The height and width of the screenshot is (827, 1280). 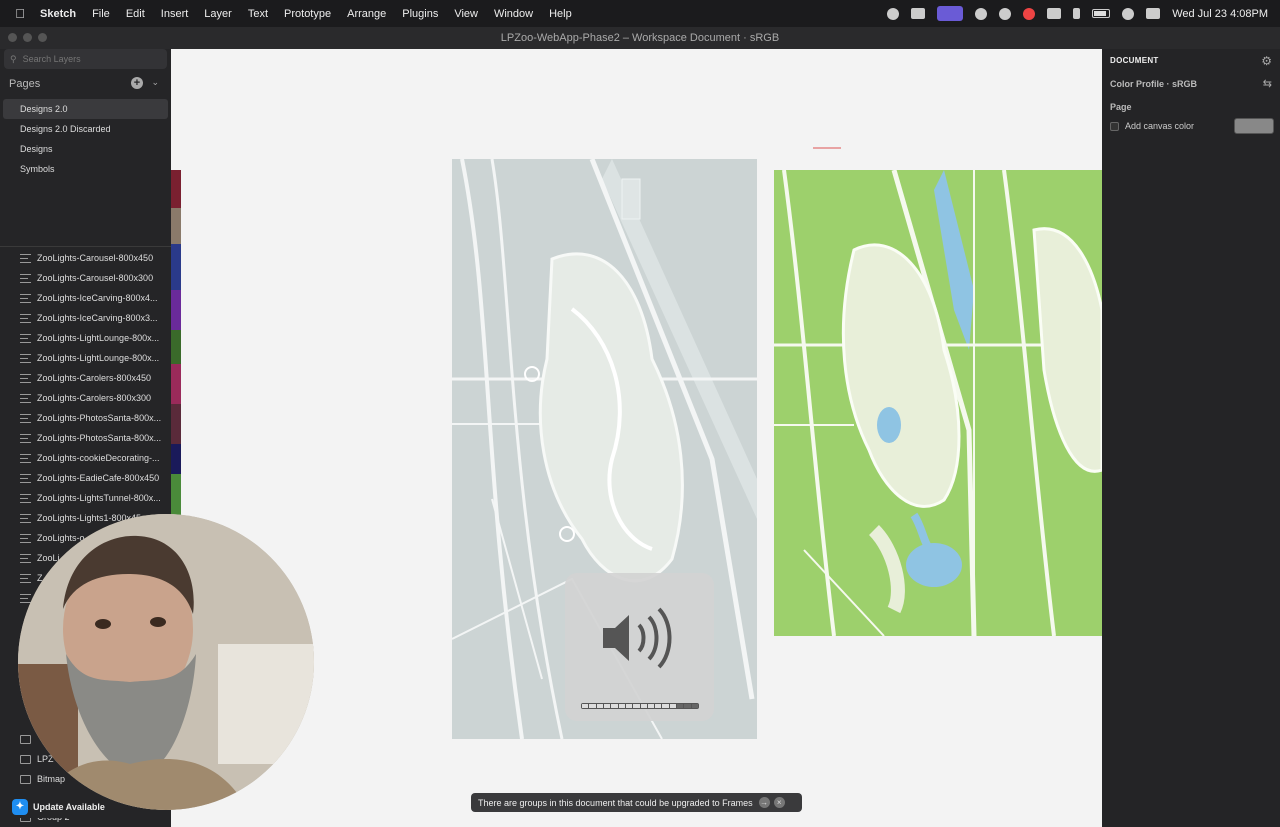 I want to click on menu-app: Sketch, so click(x=58, y=14).